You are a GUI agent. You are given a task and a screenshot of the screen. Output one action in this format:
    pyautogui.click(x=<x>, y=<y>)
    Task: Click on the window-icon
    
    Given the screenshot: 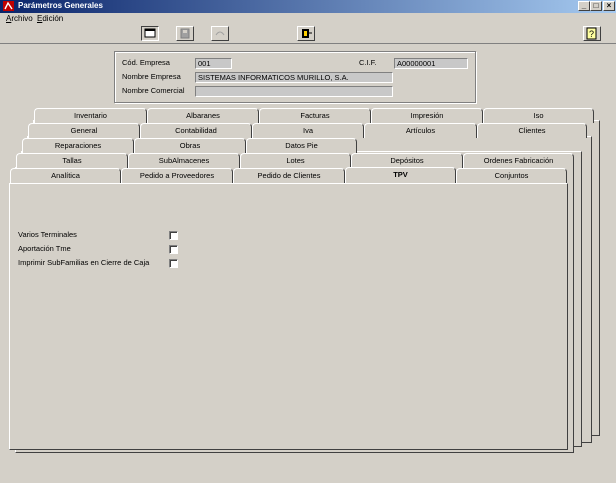 What is the action you would take?
    pyautogui.click(x=150, y=33)
    